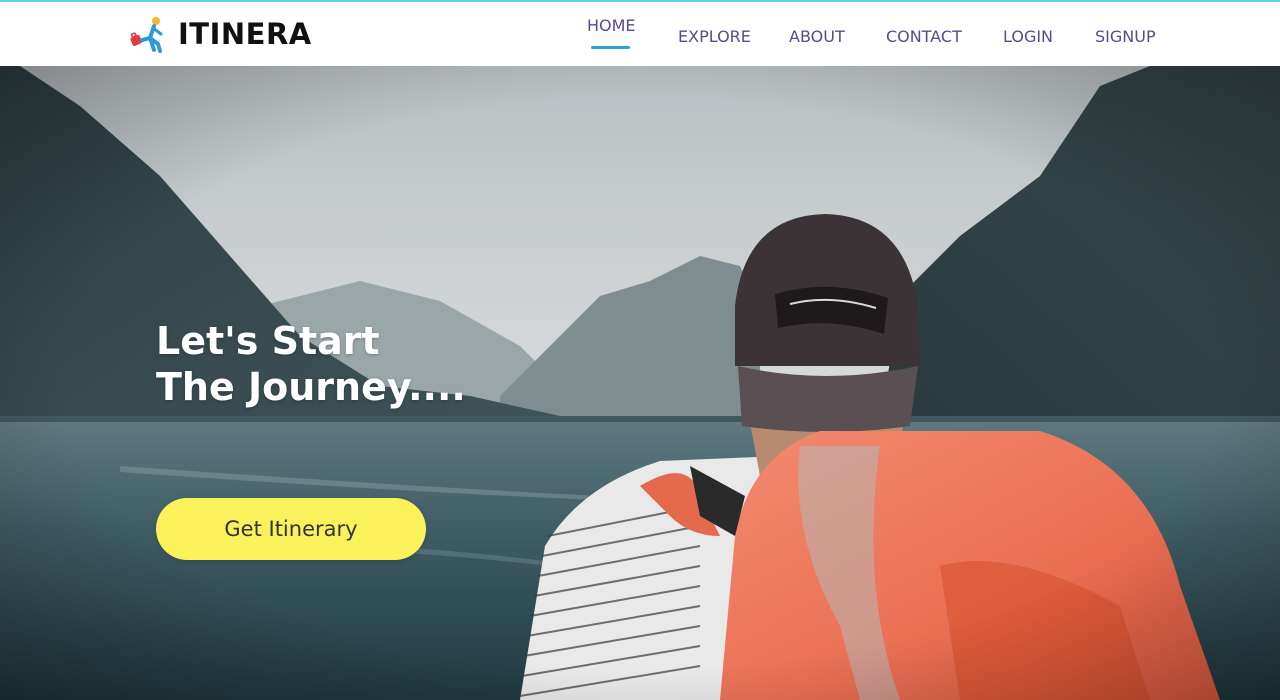 The height and width of the screenshot is (700, 1280). Describe the element at coordinates (924, 36) in the screenshot. I see `nav-contact: CONTACT` at that location.